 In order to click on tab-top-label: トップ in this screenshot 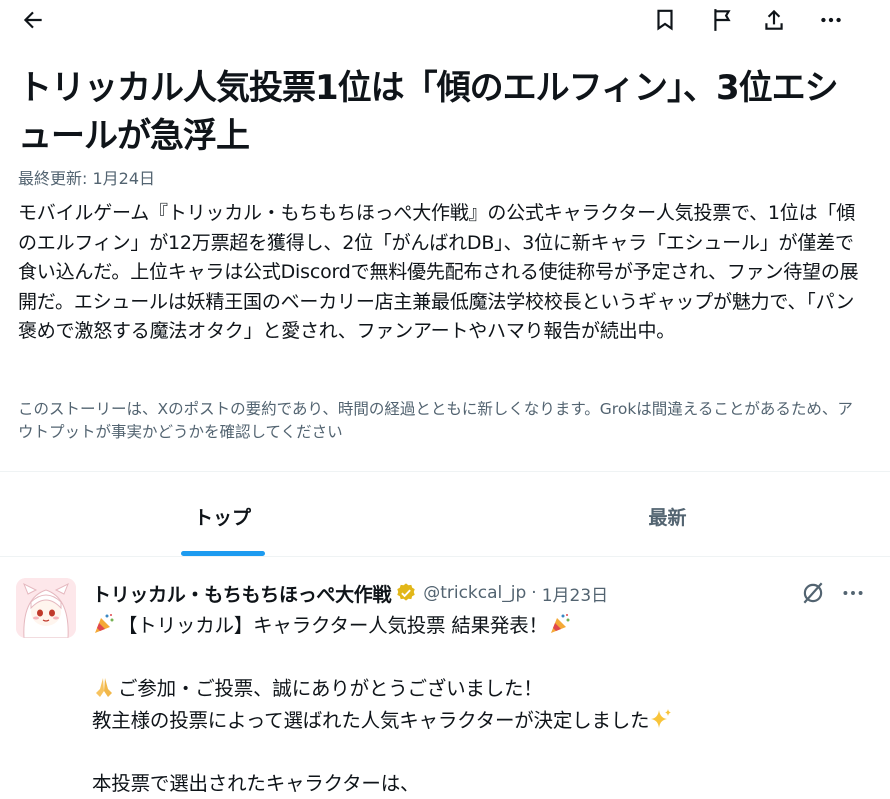, I will do `click(222, 516)`.